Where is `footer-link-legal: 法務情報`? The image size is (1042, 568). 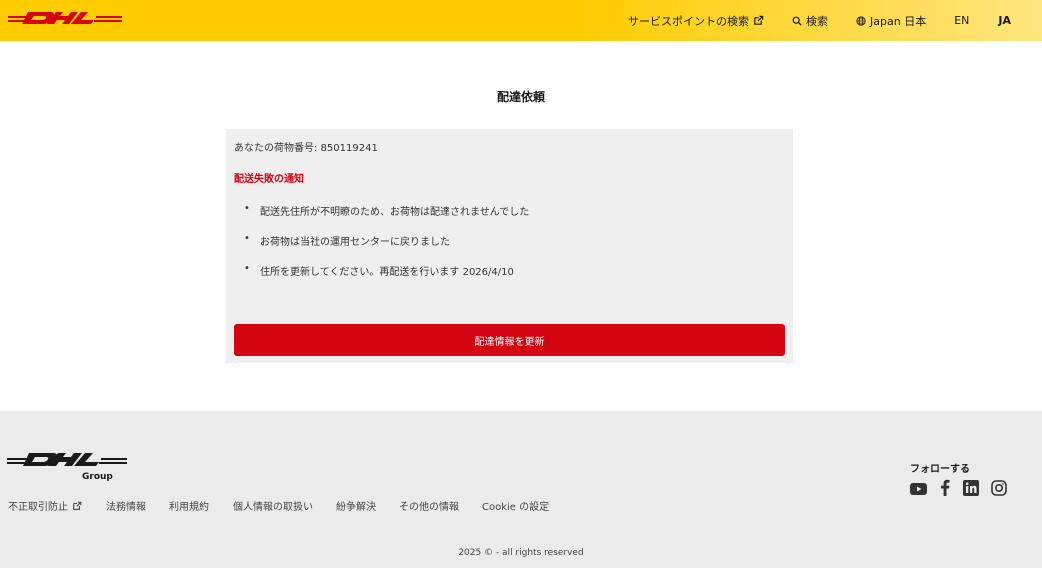 footer-link-legal: 法務情報 is located at coordinates (126, 505).